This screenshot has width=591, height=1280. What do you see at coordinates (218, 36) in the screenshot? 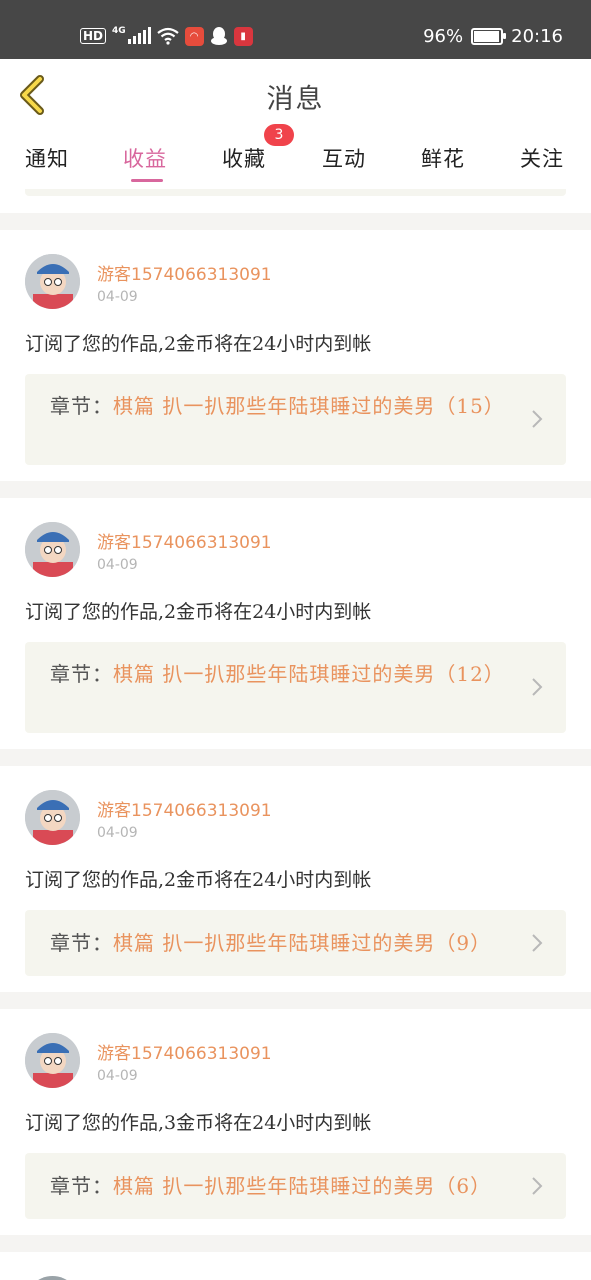
I see `qq-icon` at bounding box center [218, 36].